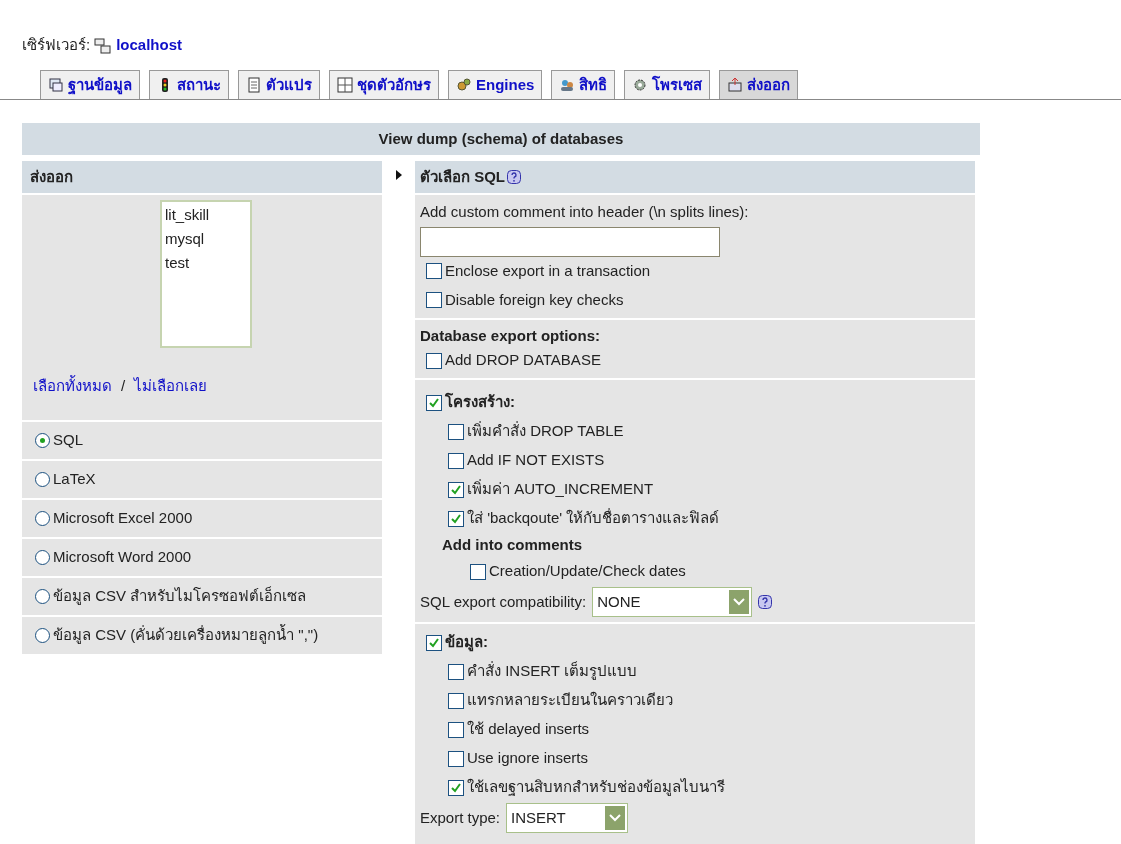 Image resolution: width=1121 pixels, height=844 pixels. I want to click on checkbox-label: เพิ่มค่า AUTO_INCREMENT, so click(560, 489).